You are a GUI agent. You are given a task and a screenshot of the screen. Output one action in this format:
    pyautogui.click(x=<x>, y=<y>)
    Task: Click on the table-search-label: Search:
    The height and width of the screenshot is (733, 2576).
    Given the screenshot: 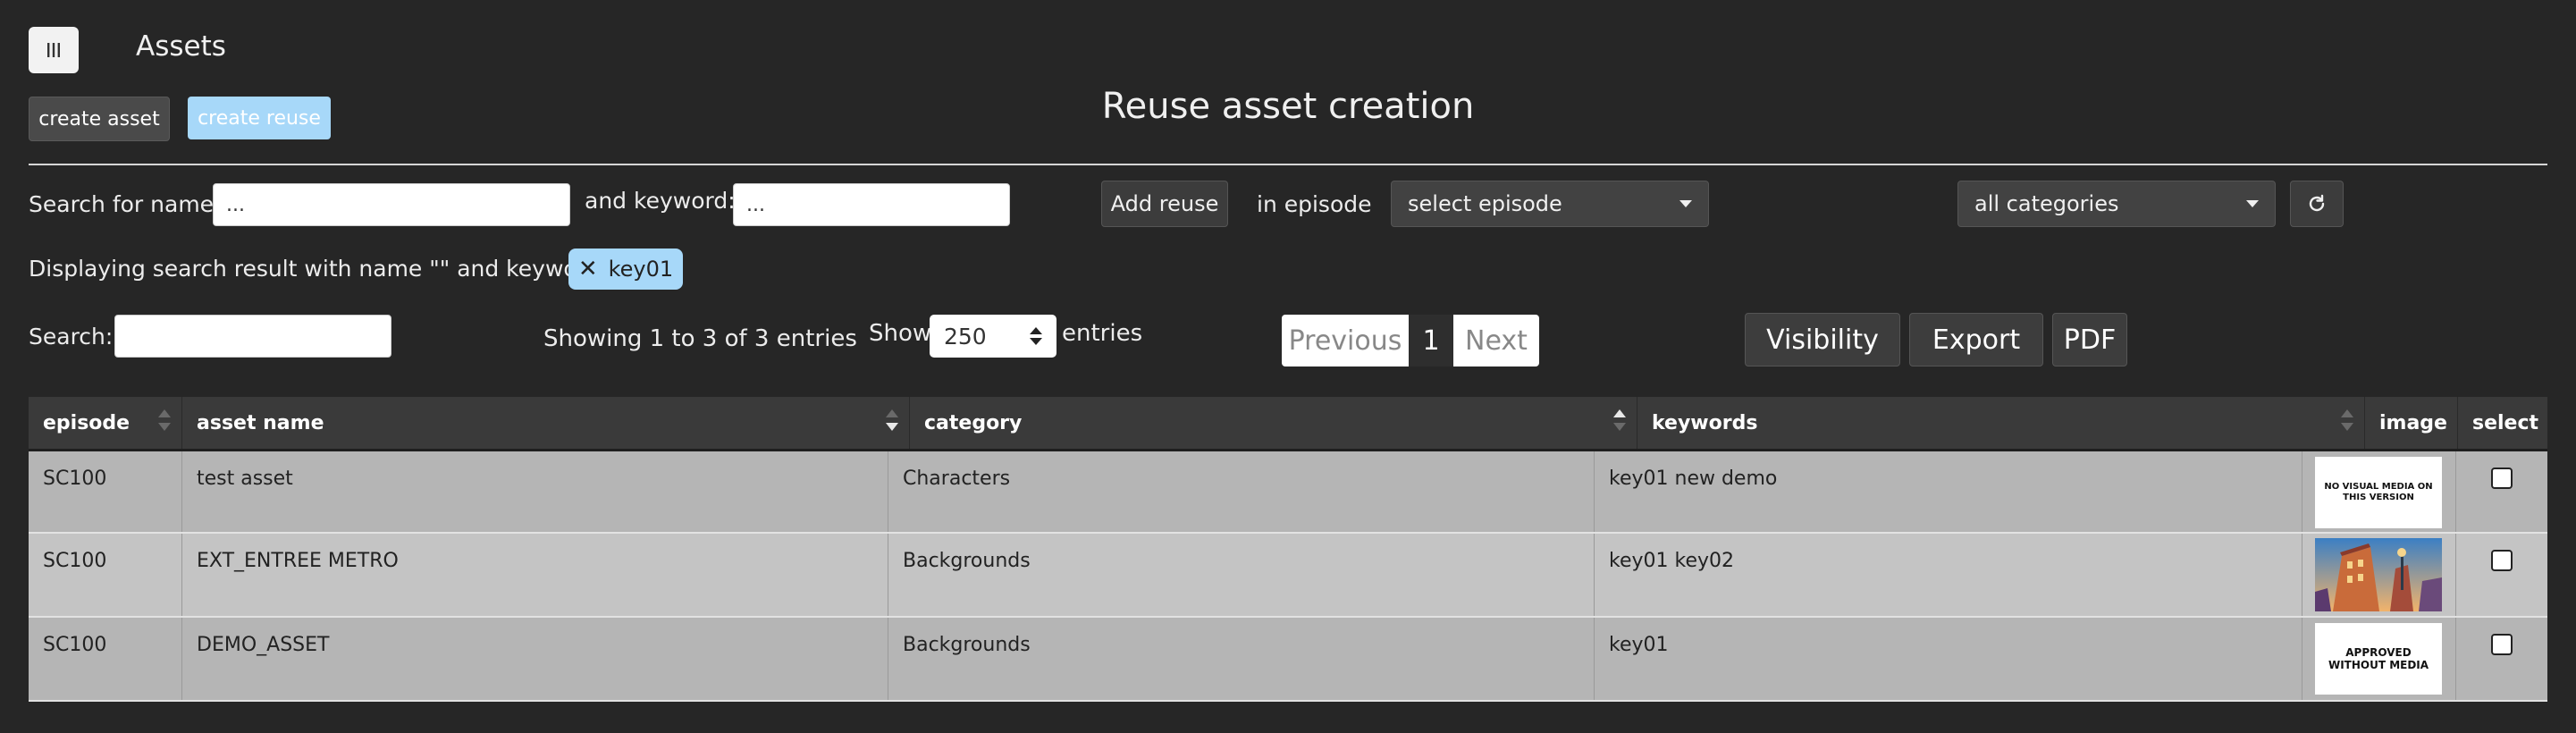 What is the action you would take?
    pyautogui.click(x=71, y=337)
    